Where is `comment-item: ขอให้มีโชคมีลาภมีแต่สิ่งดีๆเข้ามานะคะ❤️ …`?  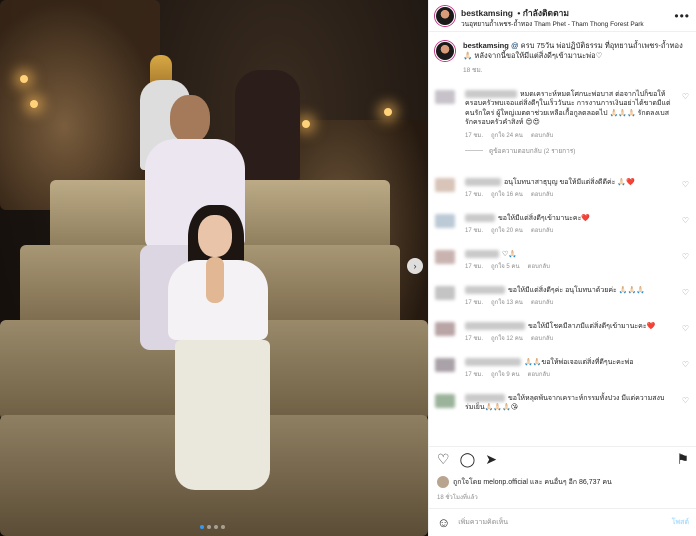 comment-item: ขอให้มีโชคมีลาภมีแต่สิ่งดีๆเข้ามานะคะ❤️ … is located at coordinates (562, 340).